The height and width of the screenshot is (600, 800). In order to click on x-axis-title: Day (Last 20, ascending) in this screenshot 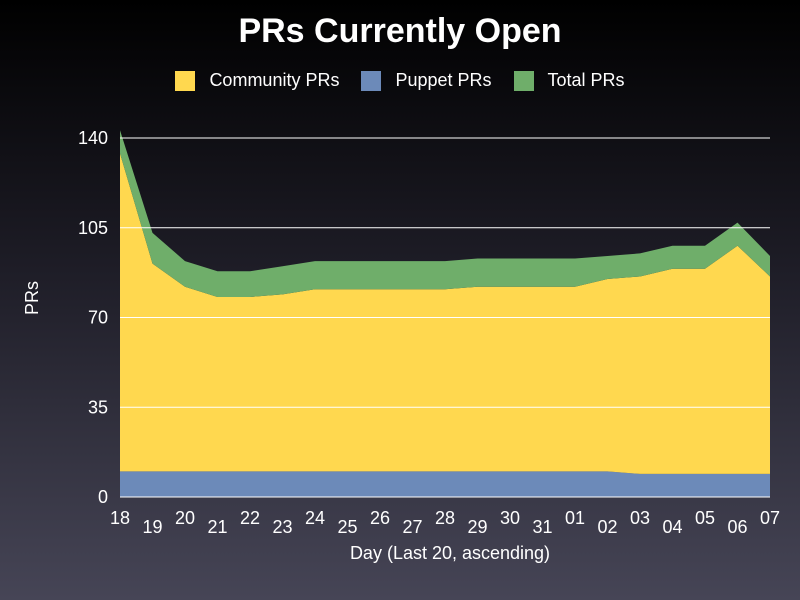, I will do `click(450, 553)`.